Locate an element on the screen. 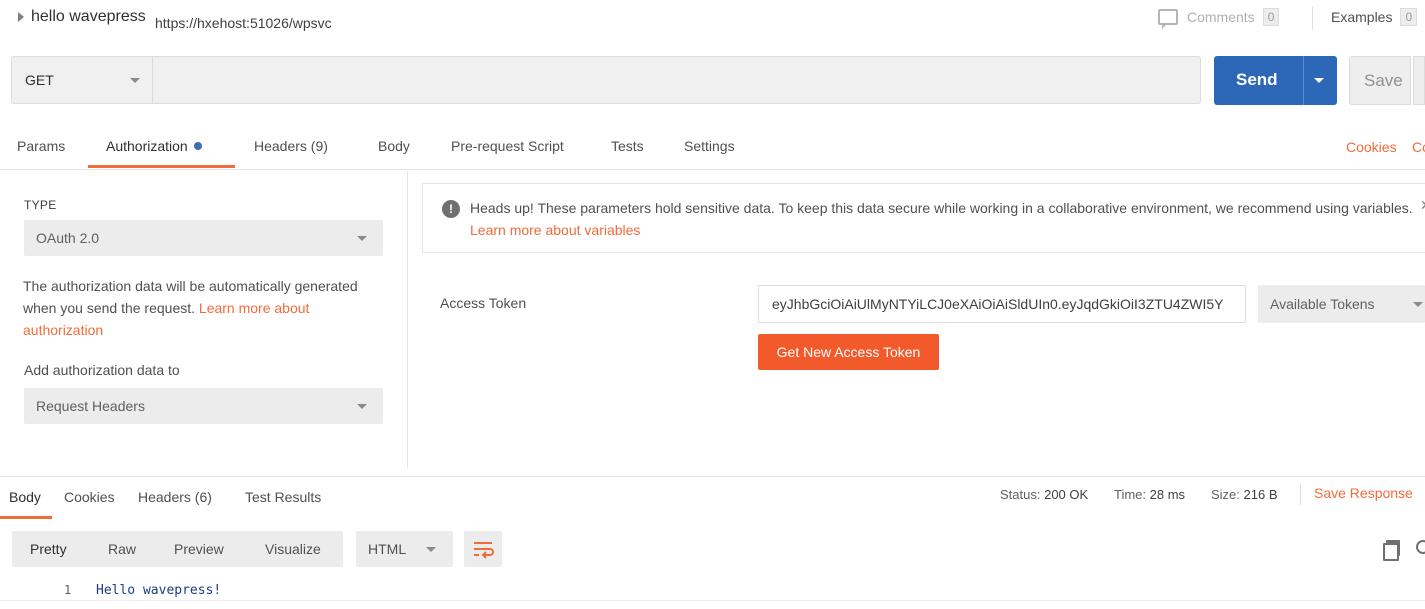 This screenshot has width=1425, height=609. size-label: Size: is located at coordinates (1225, 494).